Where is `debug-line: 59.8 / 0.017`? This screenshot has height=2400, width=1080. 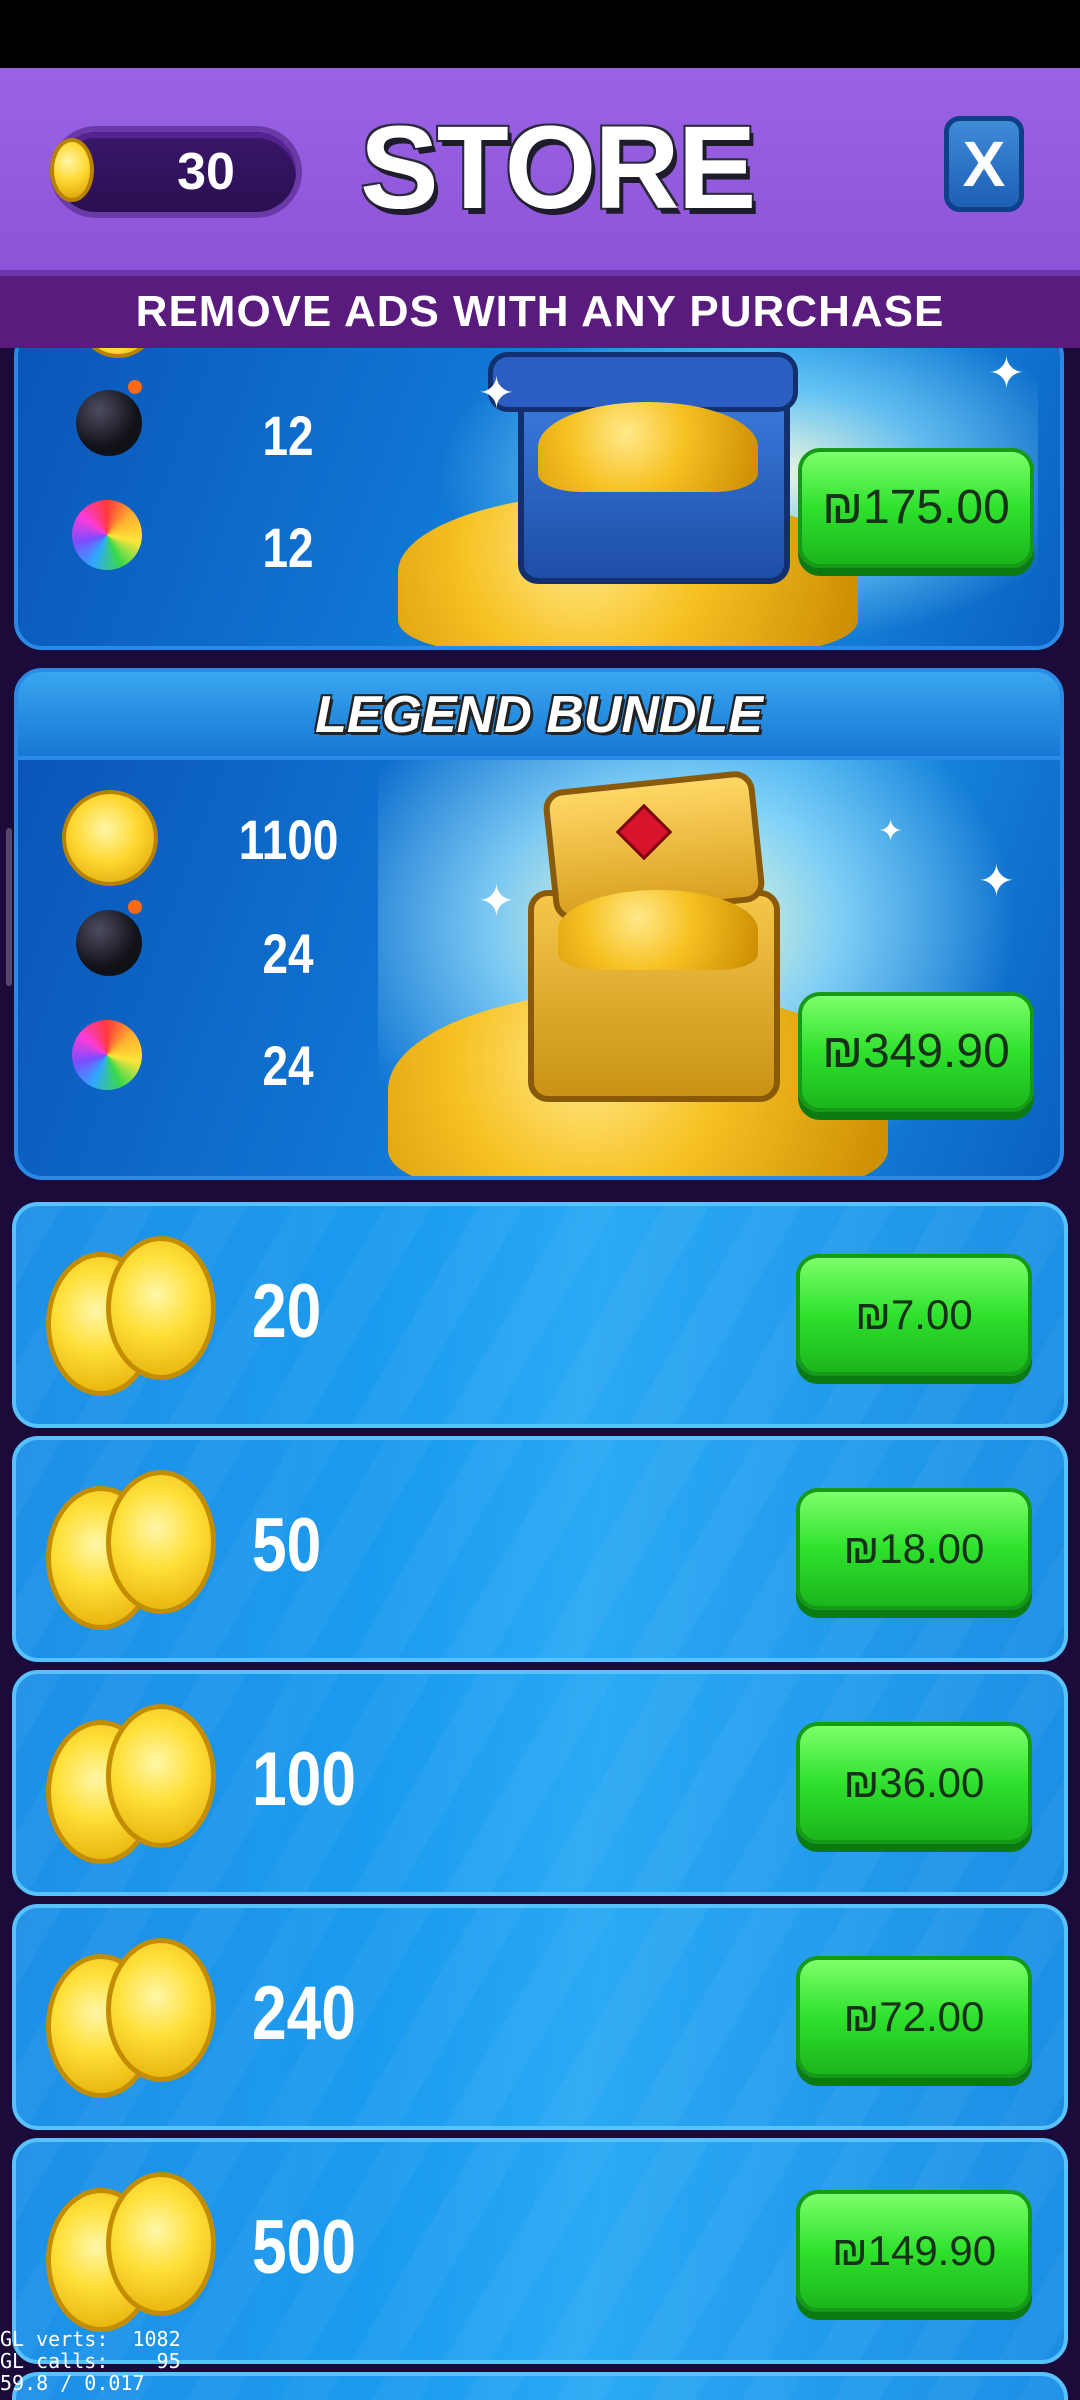 debug-line: 59.8 / 0.017 is located at coordinates (72, 2383).